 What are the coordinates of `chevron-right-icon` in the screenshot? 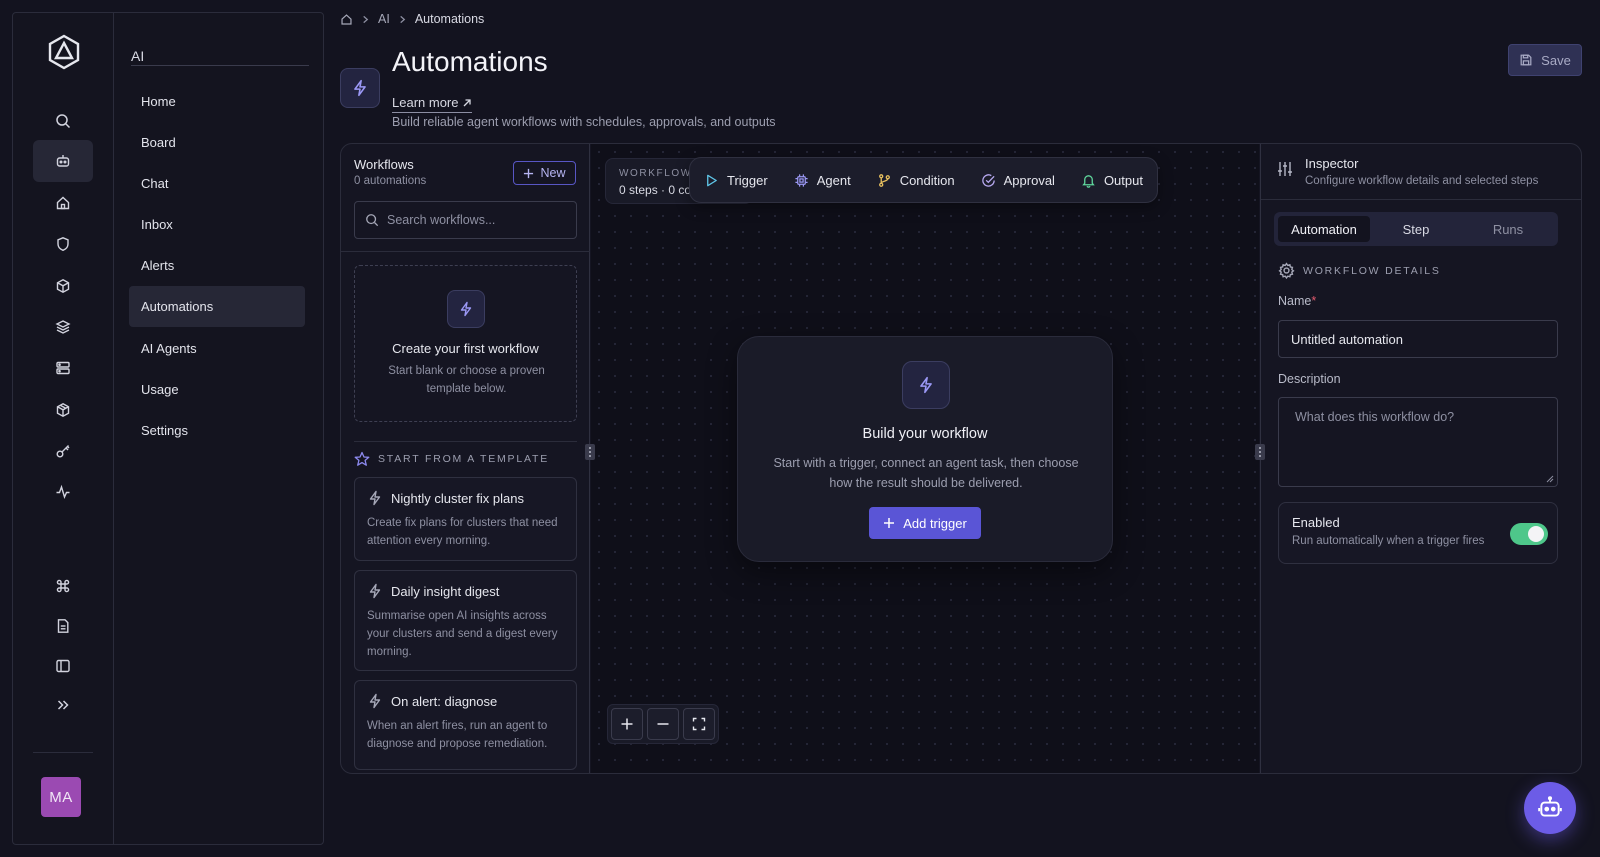 It's located at (365, 19).